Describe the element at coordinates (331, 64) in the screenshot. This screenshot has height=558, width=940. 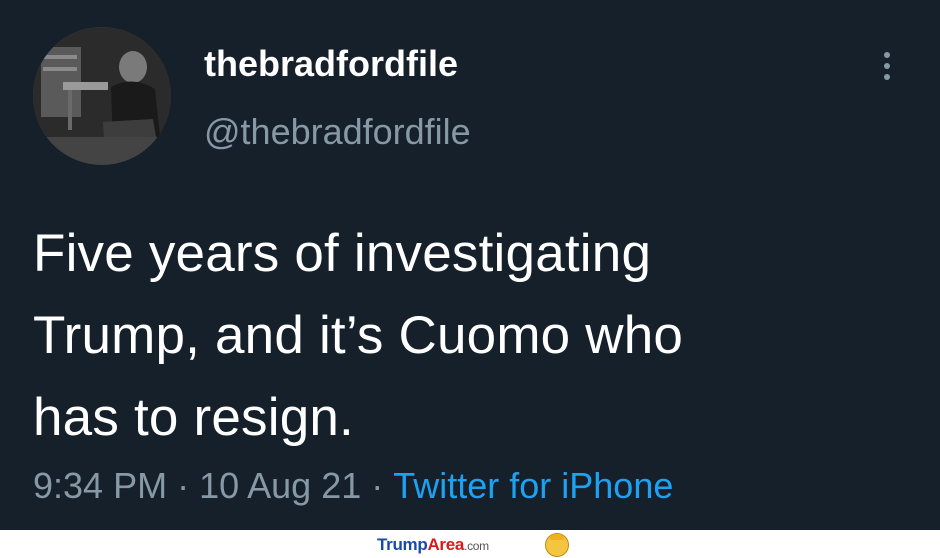
I see `display-name: thebradfordfile` at that location.